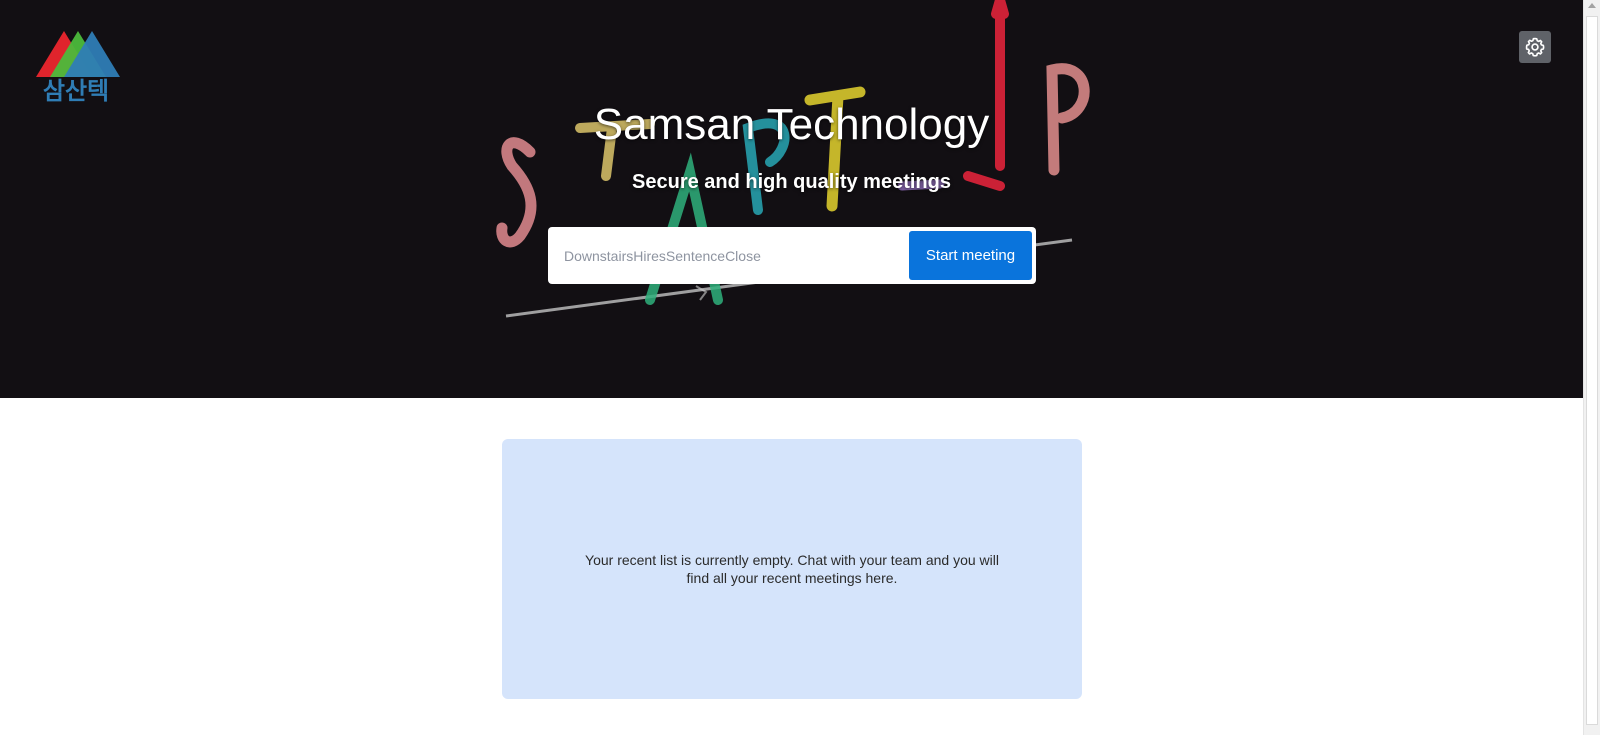  What do you see at coordinates (791, 182) in the screenshot?
I see `page-subtitle: Secure and high quality meetings` at bounding box center [791, 182].